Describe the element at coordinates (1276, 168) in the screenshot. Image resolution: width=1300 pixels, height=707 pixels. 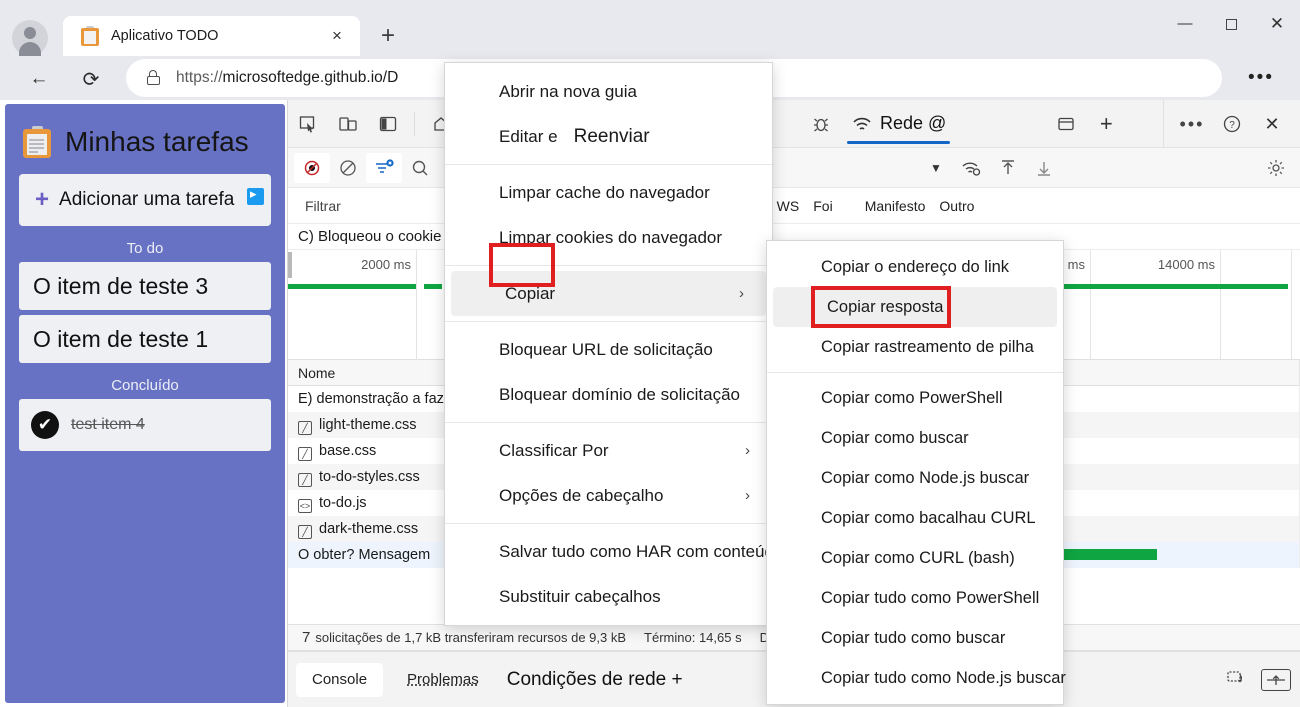
I see `gear-icon` at that location.